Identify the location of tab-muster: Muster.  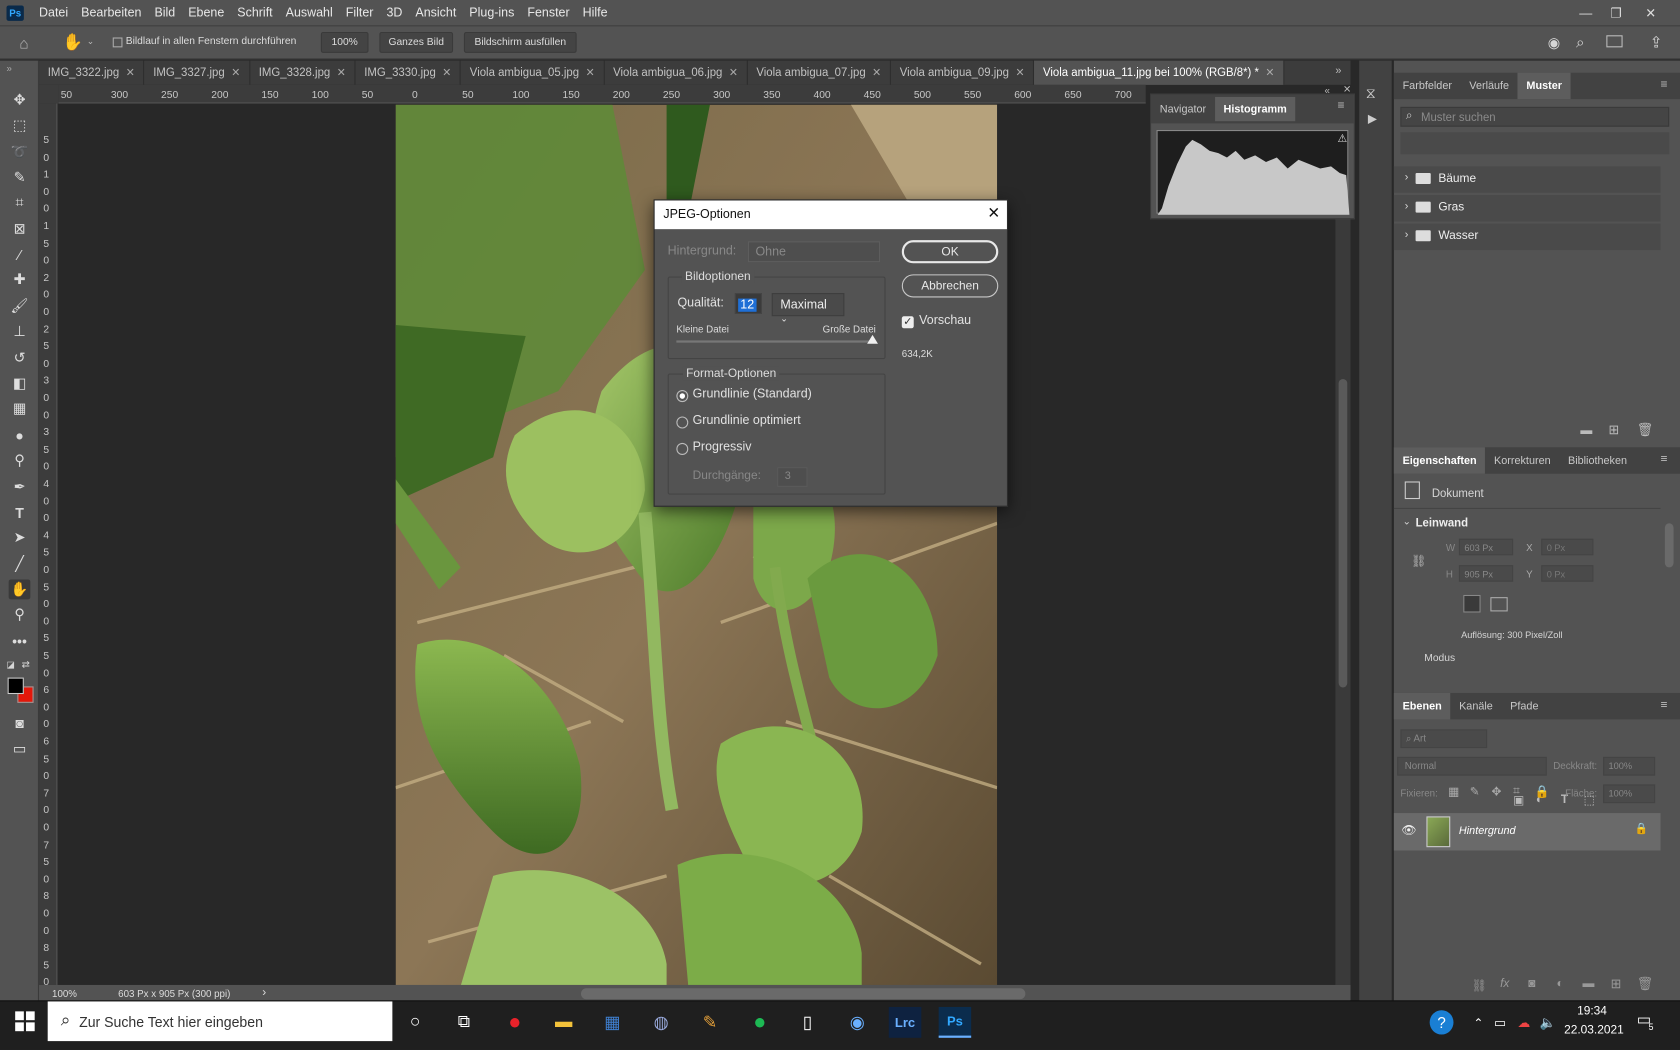
(1544, 86).